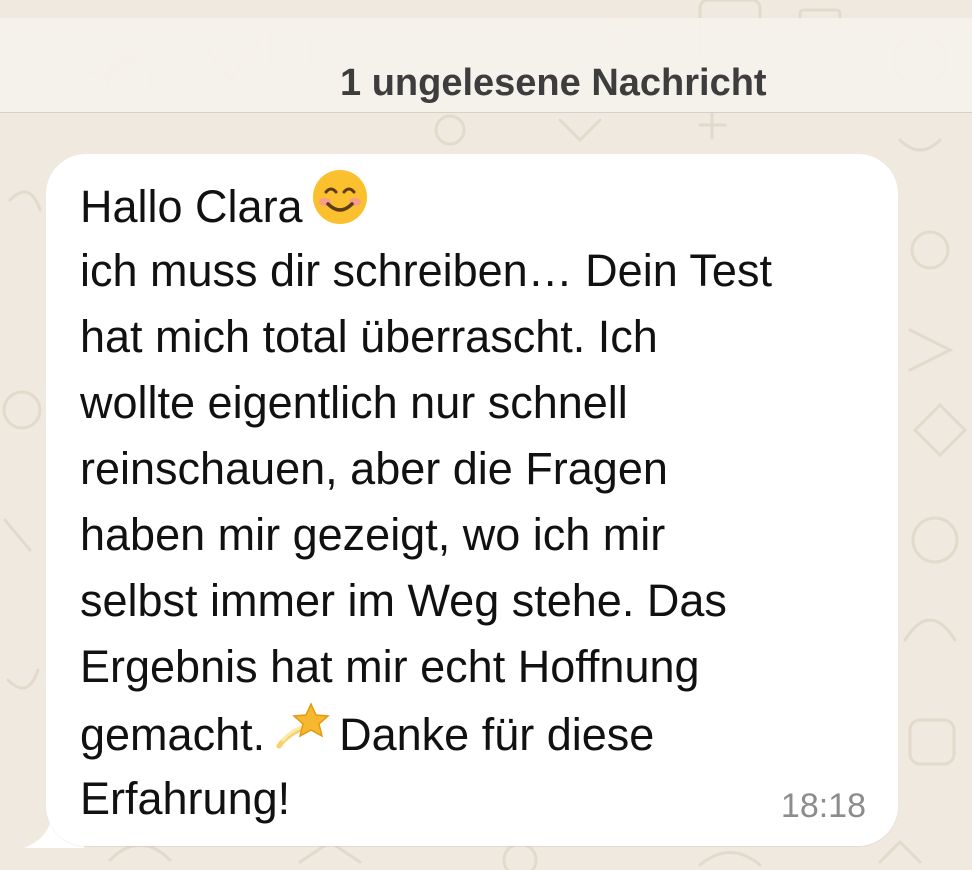  I want to click on message-timestamp: 18:18, so click(823, 806).